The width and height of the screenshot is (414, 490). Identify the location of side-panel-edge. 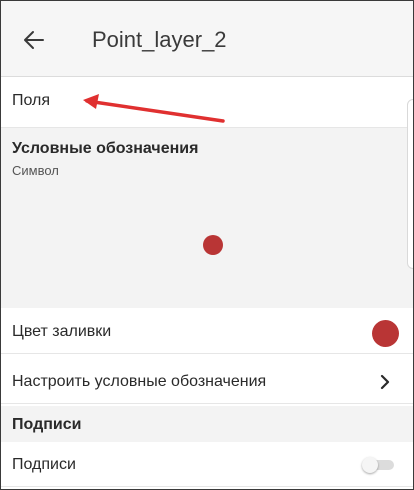
(410, 184).